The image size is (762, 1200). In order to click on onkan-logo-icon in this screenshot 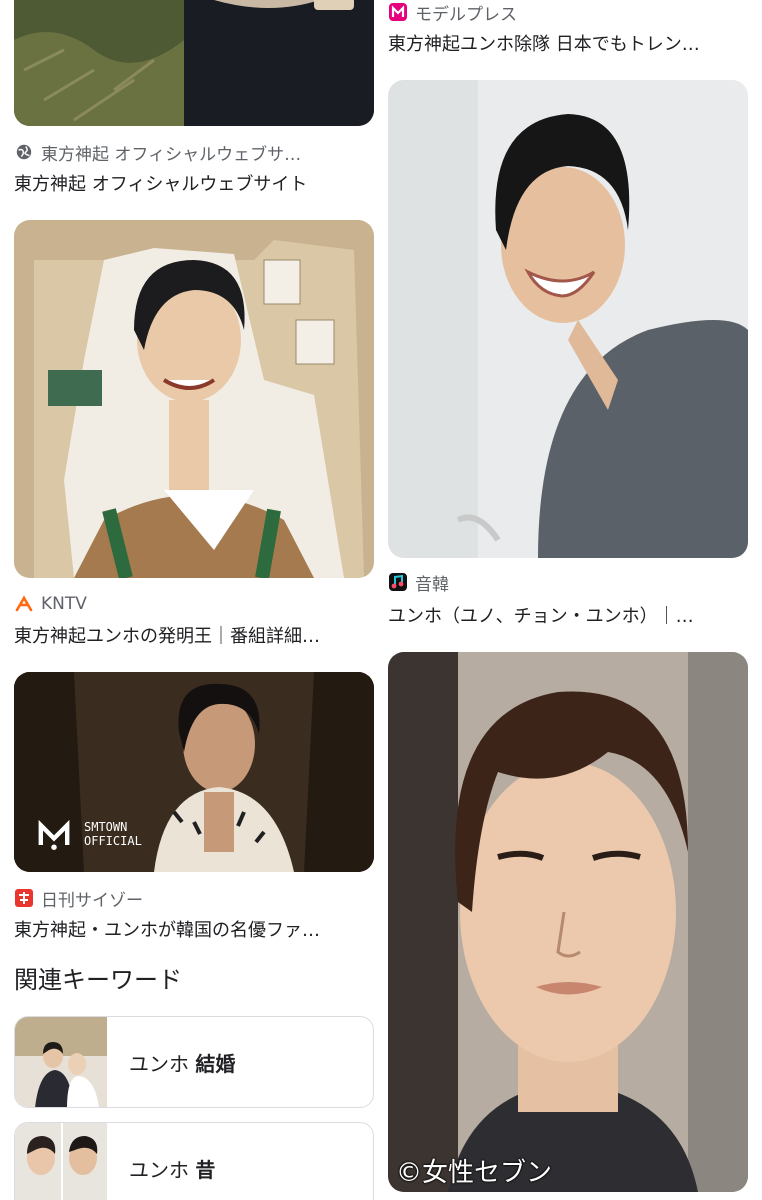, I will do `click(398, 582)`.